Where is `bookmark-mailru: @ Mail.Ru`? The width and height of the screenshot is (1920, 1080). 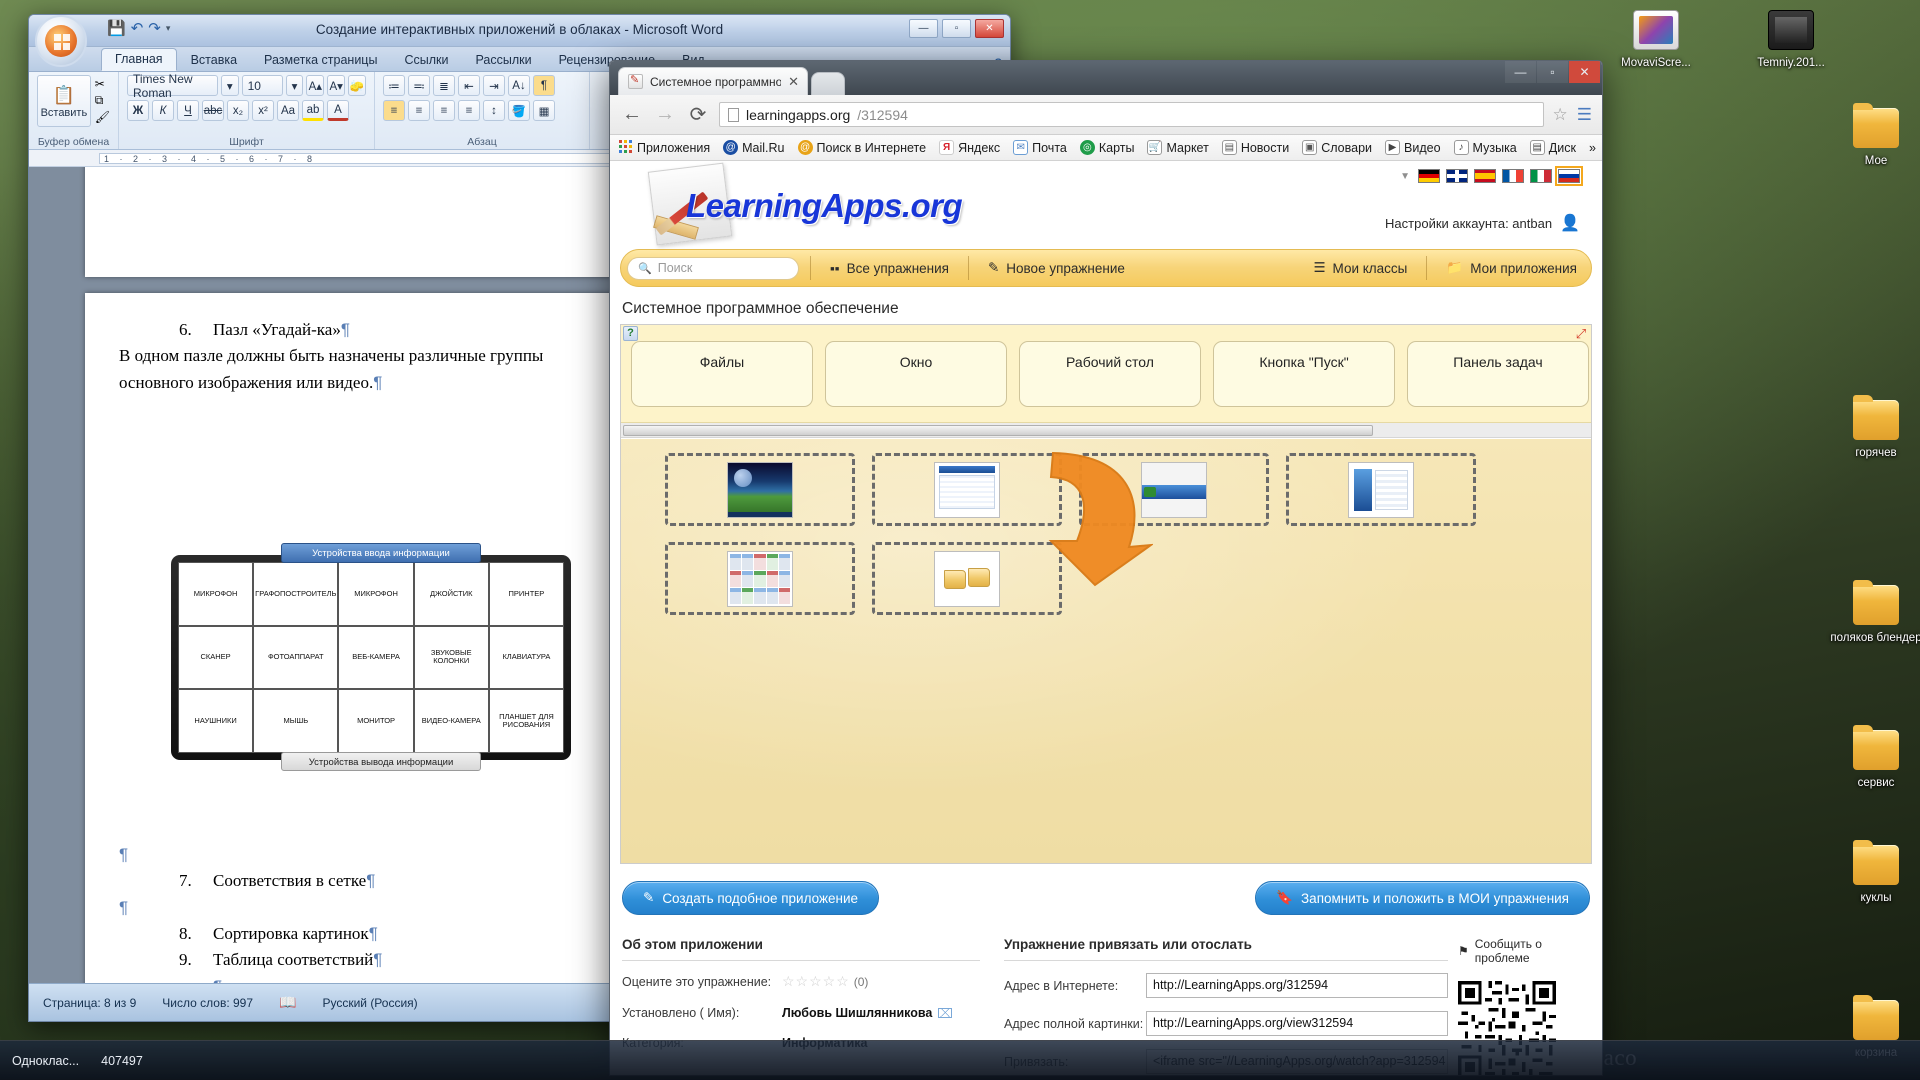
bookmark-mailru: @ Mail.Ru is located at coordinates (754, 147).